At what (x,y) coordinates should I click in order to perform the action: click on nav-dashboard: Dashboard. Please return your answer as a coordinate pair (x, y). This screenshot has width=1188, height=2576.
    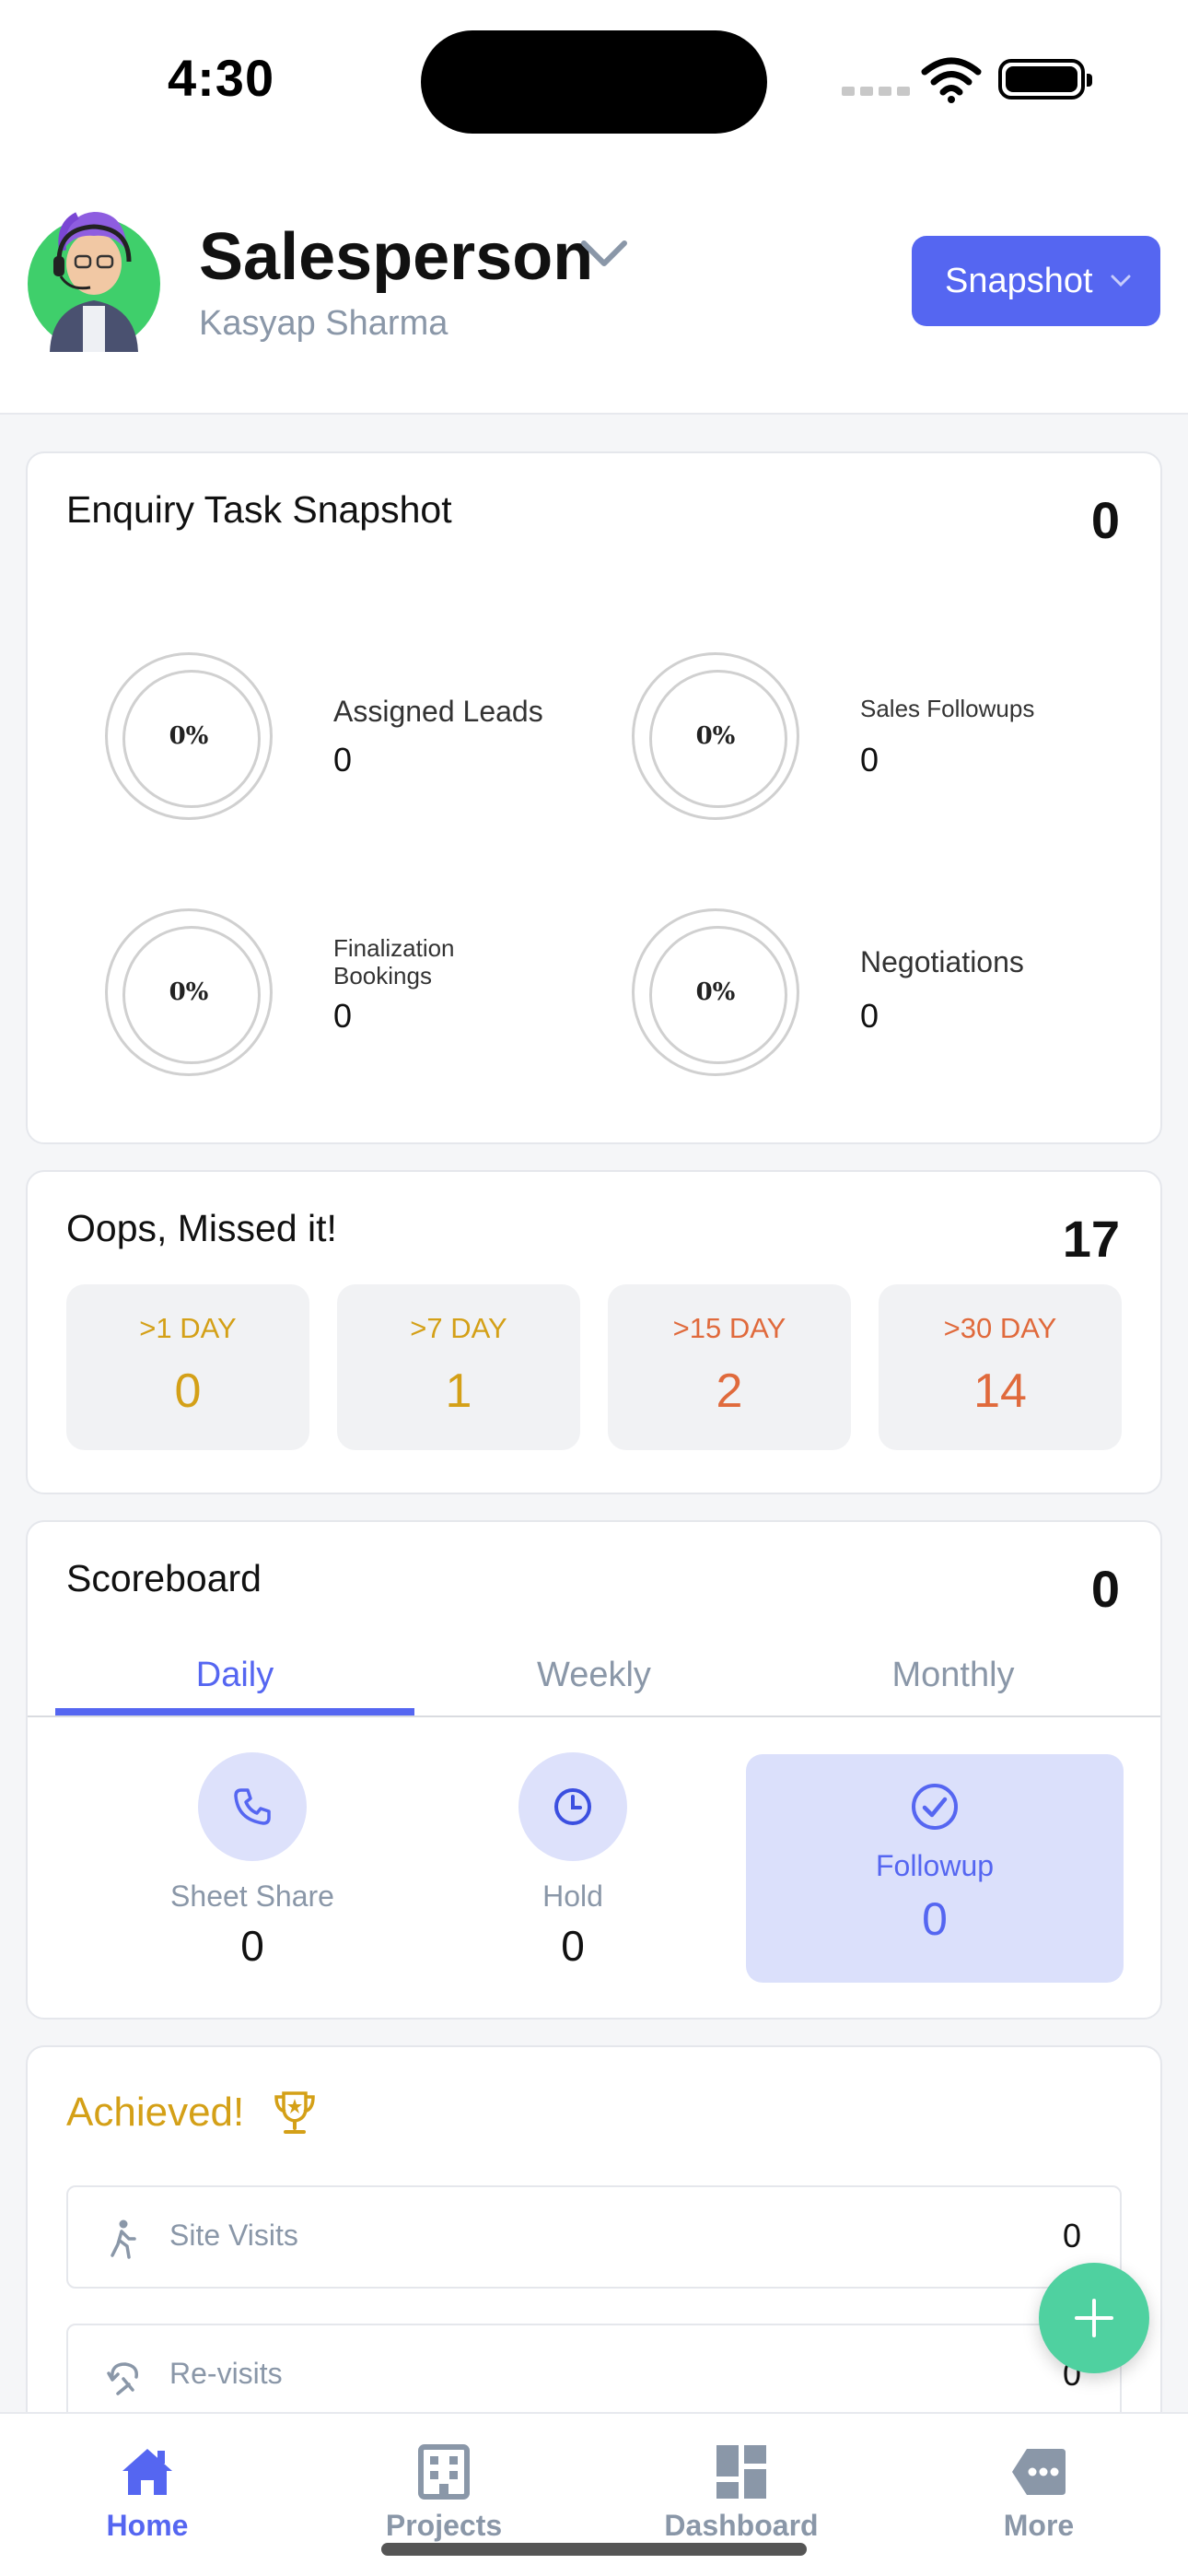
    Looking at the image, I should click on (741, 2492).